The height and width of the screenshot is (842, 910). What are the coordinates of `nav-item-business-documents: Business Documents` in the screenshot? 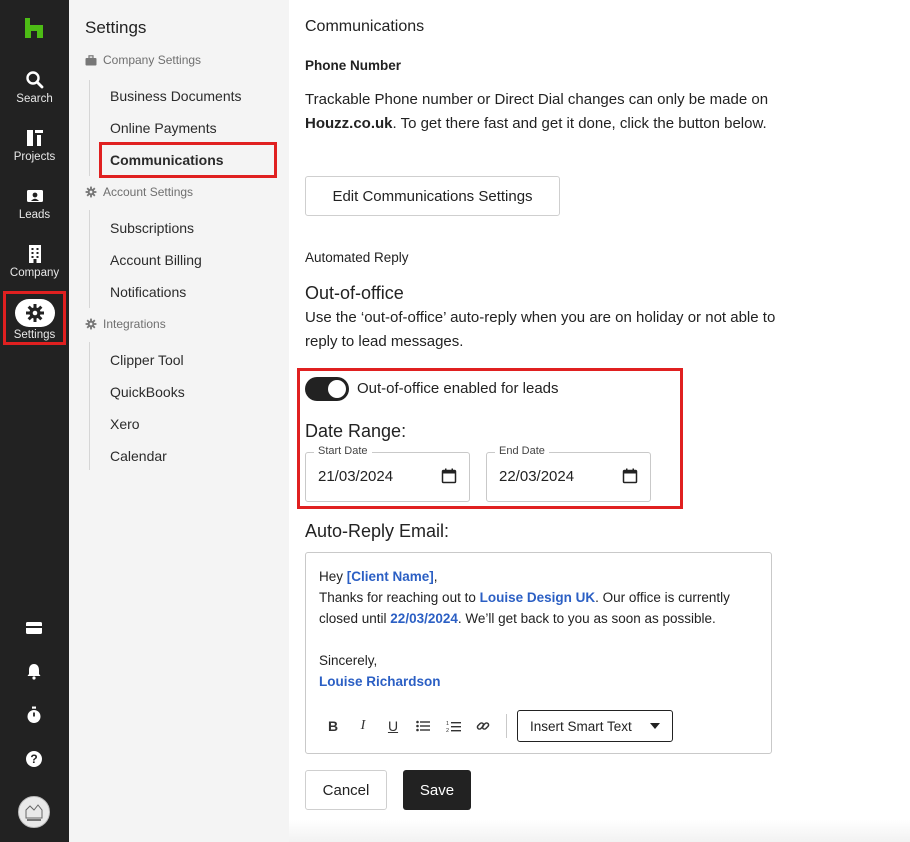 It's located at (176, 96).